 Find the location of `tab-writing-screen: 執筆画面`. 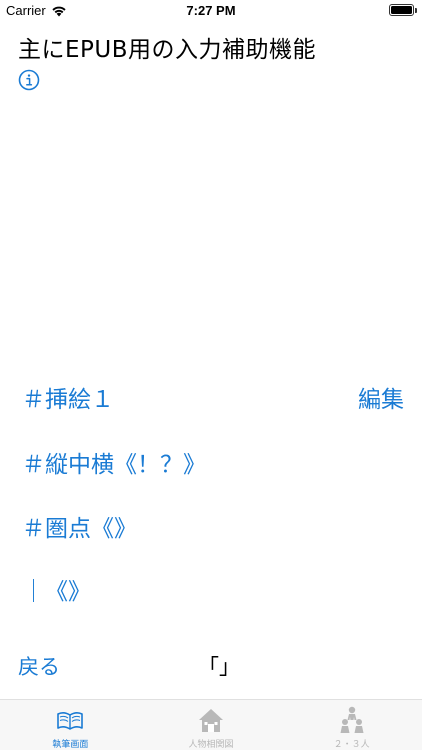

tab-writing-screen: 執筆画面 is located at coordinates (70, 725).